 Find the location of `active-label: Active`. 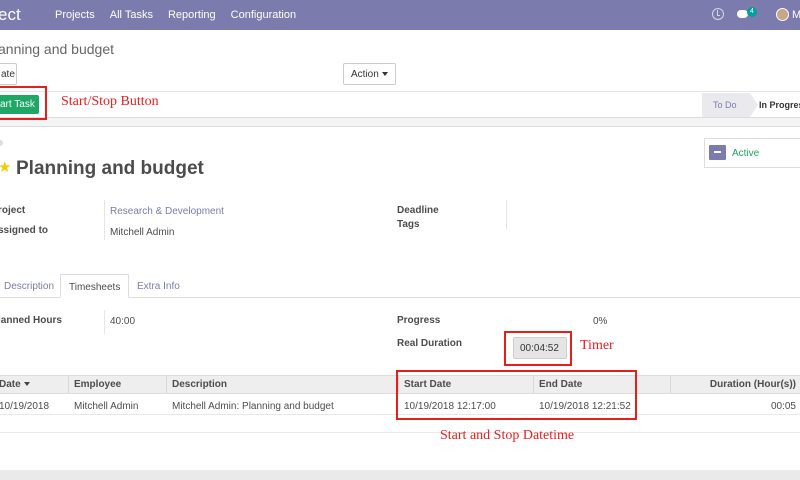

active-label: Active is located at coordinates (746, 153).